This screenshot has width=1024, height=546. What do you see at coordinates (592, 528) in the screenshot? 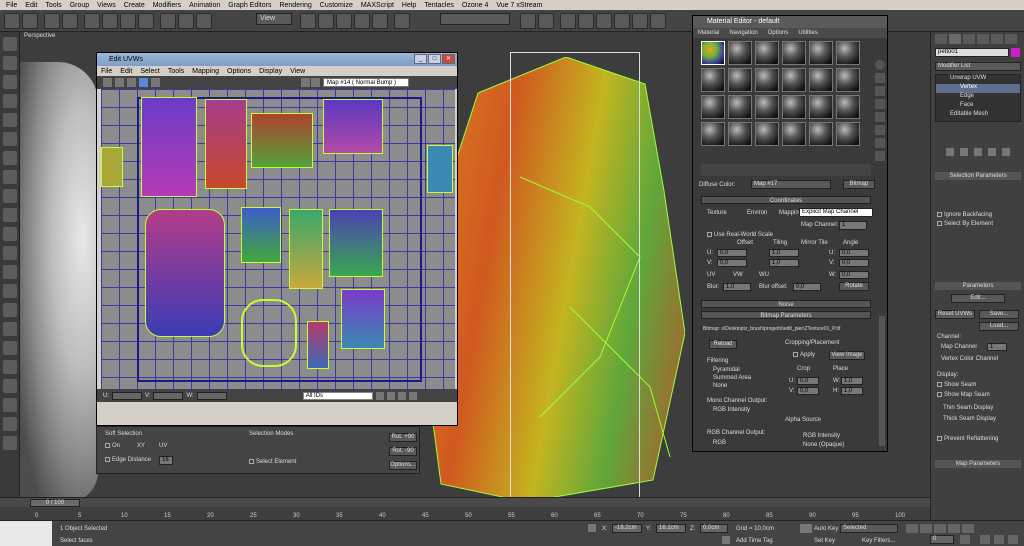
I see `lock-selection-icon` at bounding box center [592, 528].